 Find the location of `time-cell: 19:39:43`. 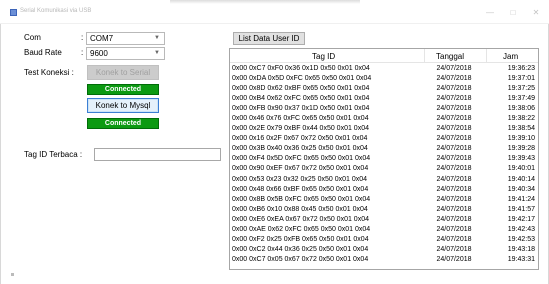

time-cell: 19:39:43 is located at coordinates (521, 159).